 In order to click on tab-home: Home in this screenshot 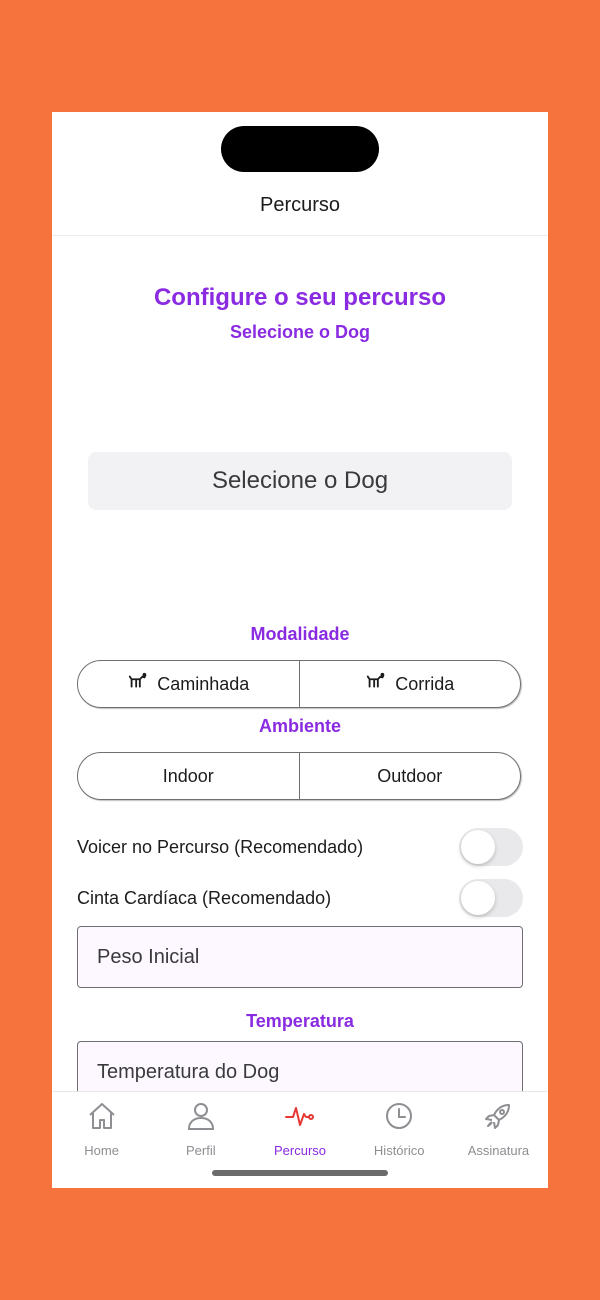, I will do `click(101, 1140)`.